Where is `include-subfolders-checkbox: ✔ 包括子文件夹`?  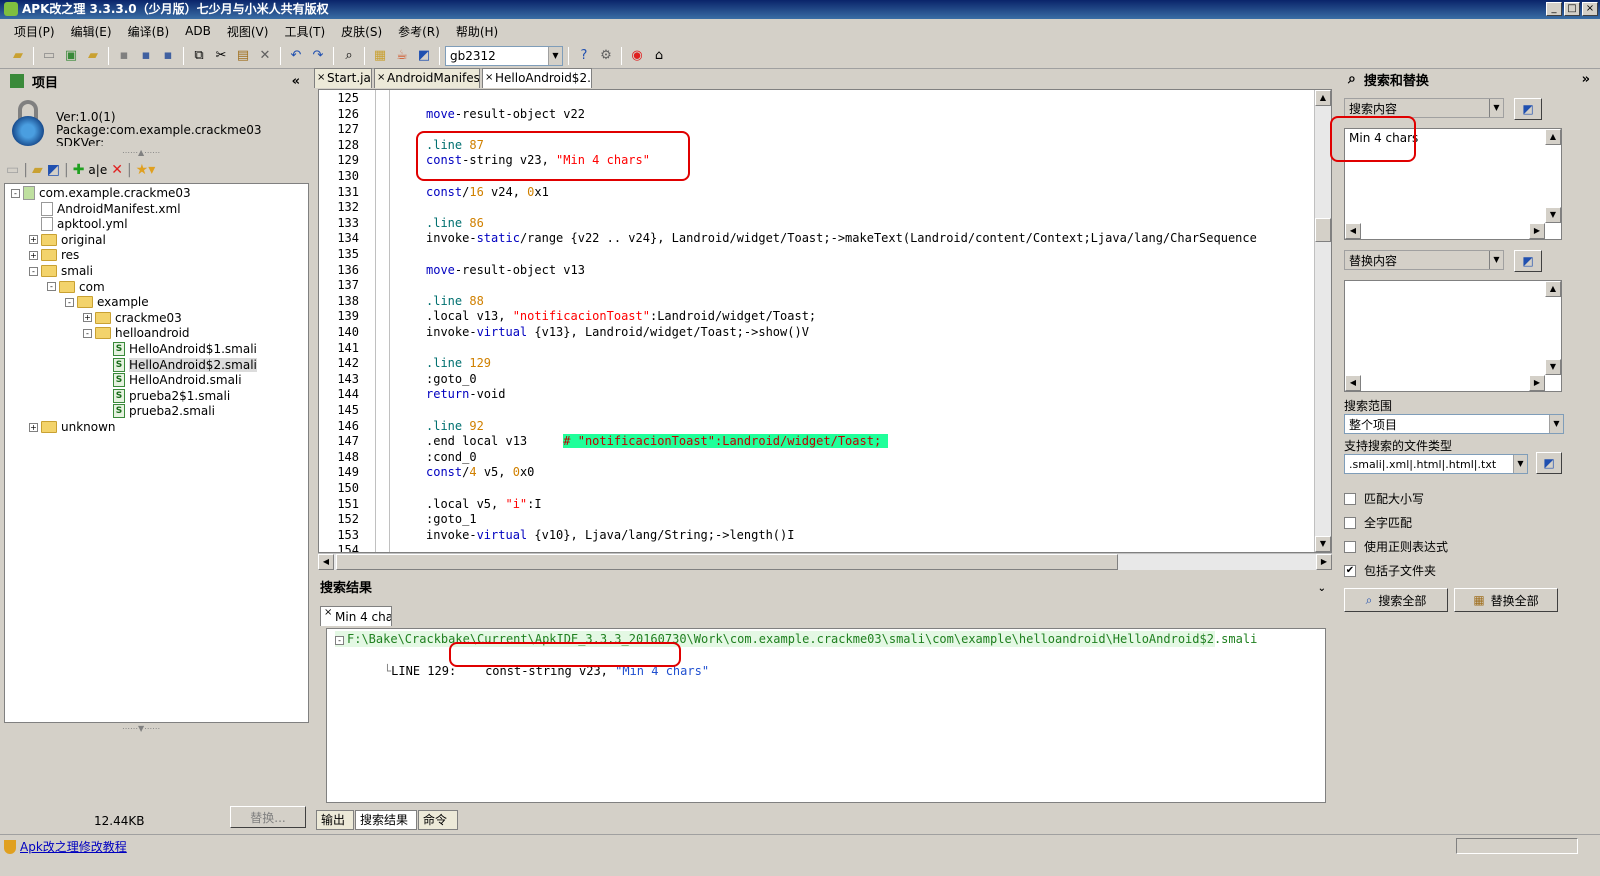 include-subfolders-checkbox: ✔ 包括子文件夹 is located at coordinates (1390, 570).